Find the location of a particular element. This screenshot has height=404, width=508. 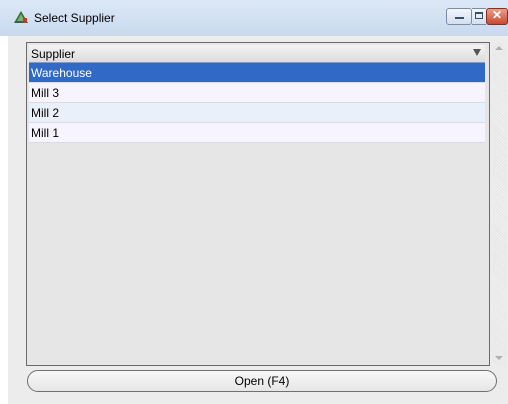

vertical-scrollbar is located at coordinates (499, 204).